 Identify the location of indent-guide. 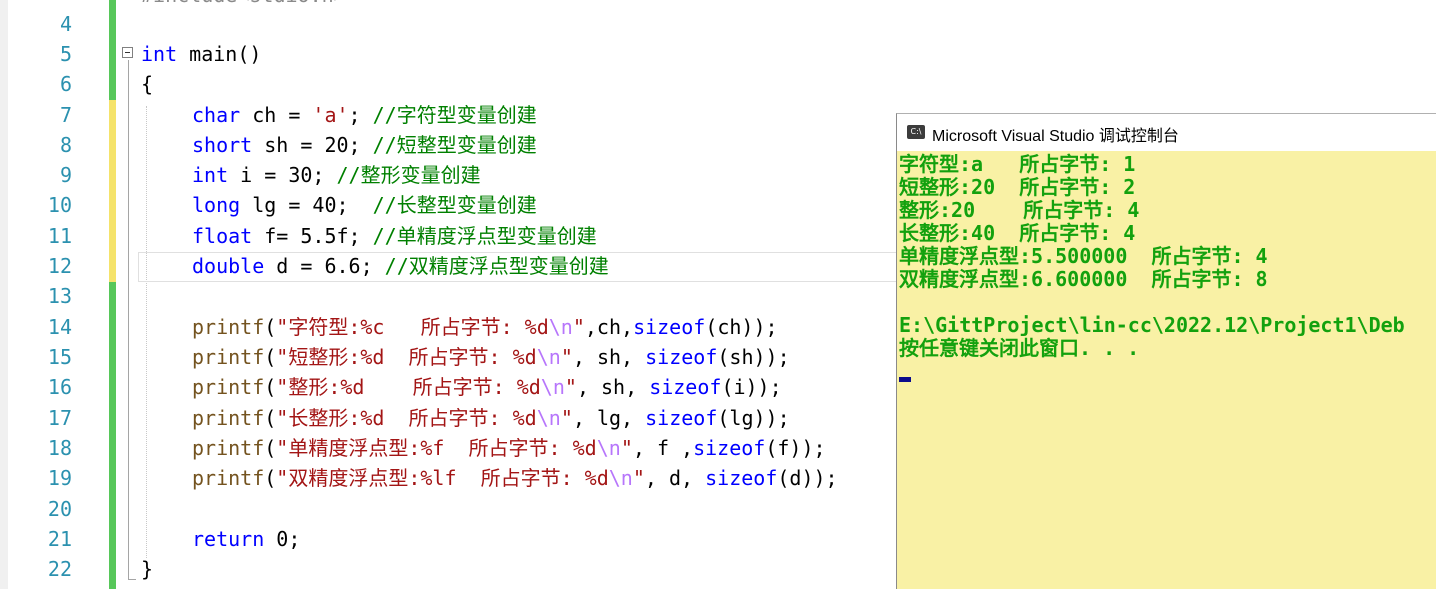
(146, 332).